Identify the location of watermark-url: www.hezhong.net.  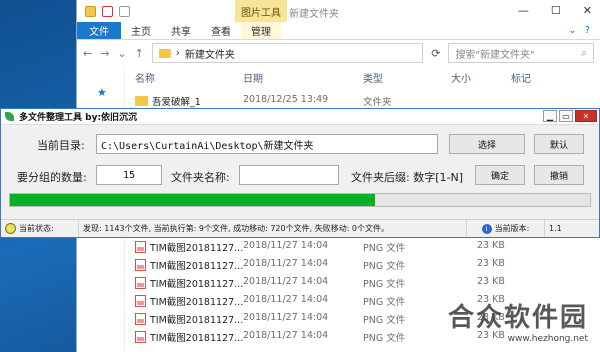
(547, 339).